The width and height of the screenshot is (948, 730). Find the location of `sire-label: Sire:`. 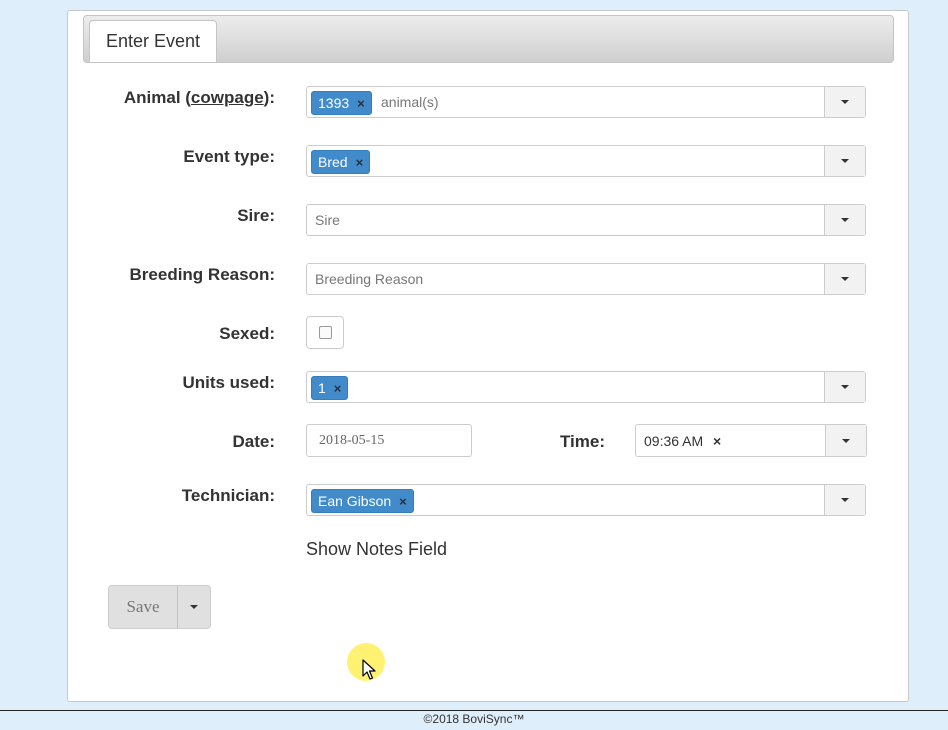

sire-label: Sire: is located at coordinates (256, 215).